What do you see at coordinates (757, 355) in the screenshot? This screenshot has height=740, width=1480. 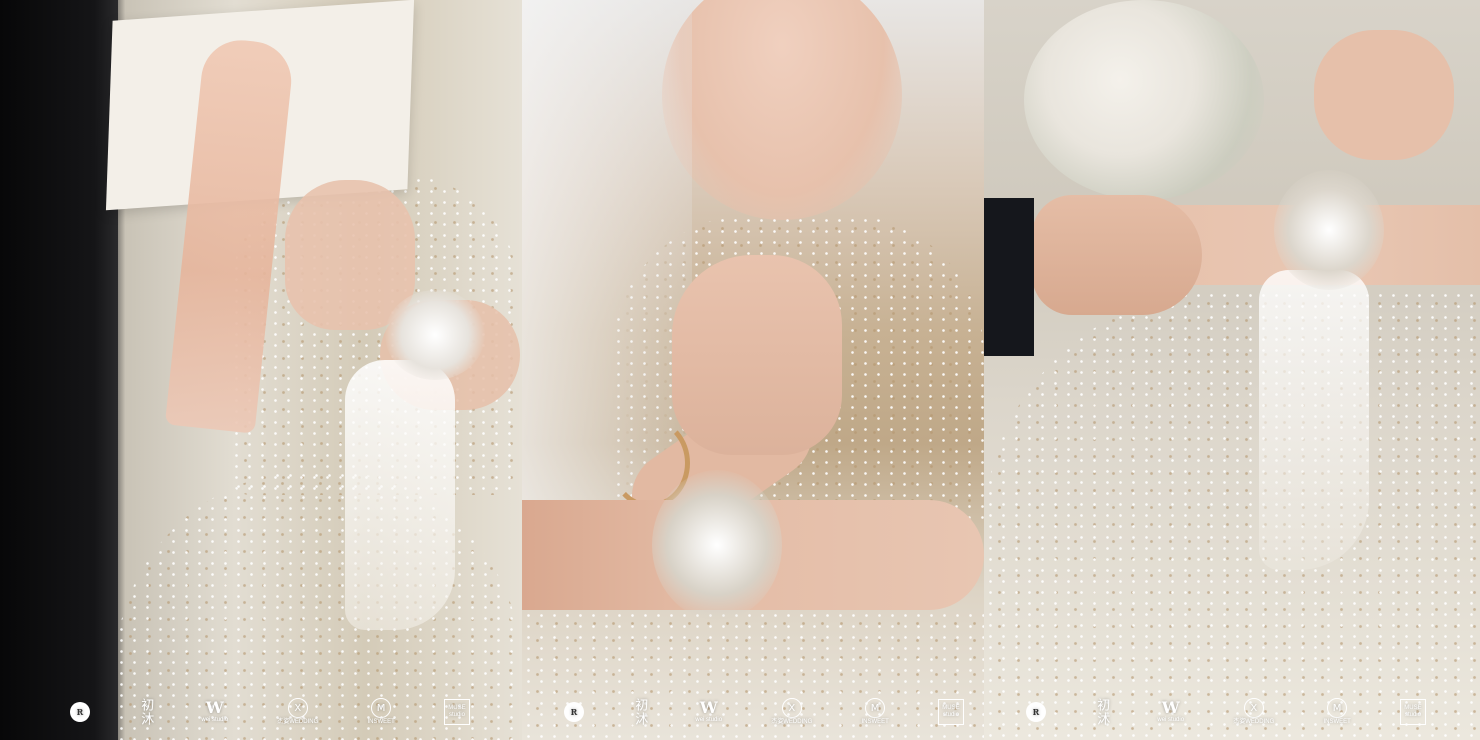 I see `bride-hand-with-ring` at bounding box center [757, 355].